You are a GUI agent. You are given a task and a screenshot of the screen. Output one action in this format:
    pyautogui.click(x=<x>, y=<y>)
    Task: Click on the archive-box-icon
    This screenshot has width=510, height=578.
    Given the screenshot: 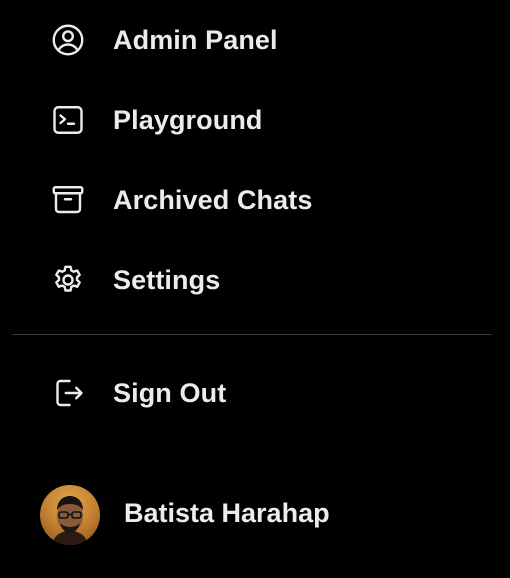 What is the action you would take?
    pyautogui.click(x=68, y=200)
    